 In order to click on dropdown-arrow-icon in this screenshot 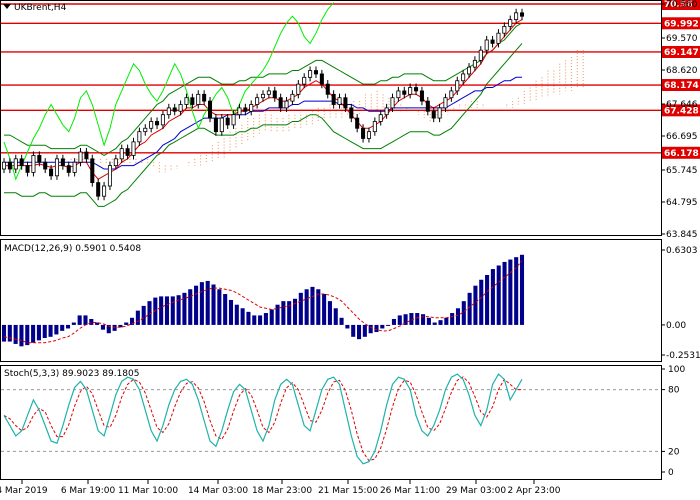, I will do `click(7, 6)`.